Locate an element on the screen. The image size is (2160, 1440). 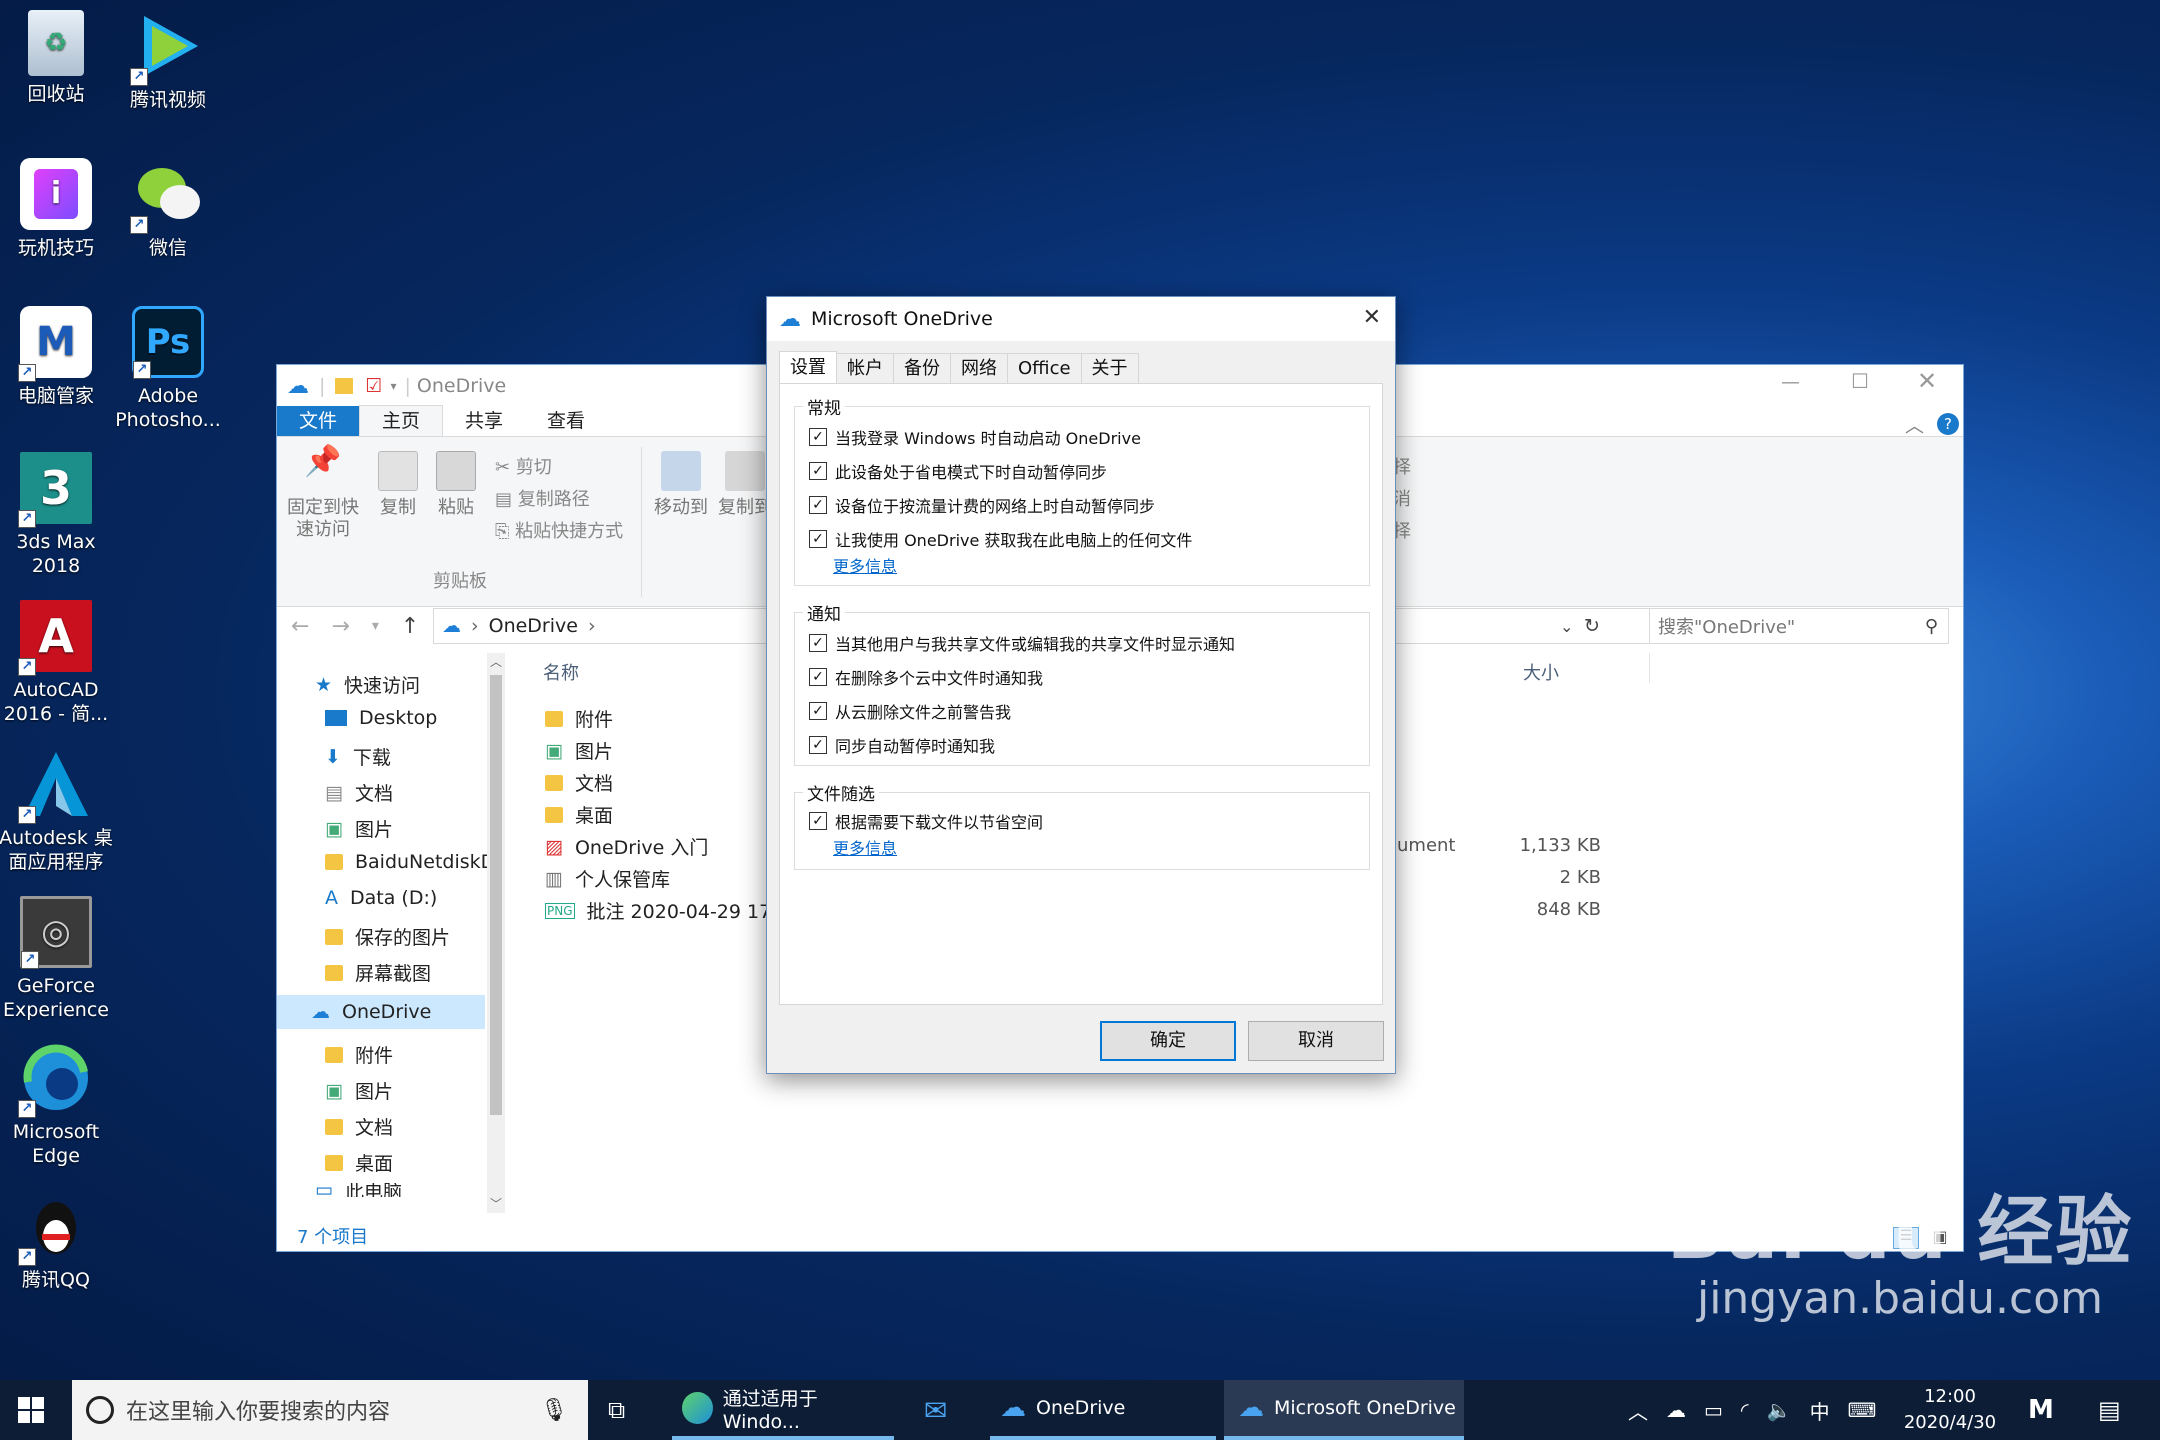
column-header-name: 名称 is located at coordinates (561, 672).